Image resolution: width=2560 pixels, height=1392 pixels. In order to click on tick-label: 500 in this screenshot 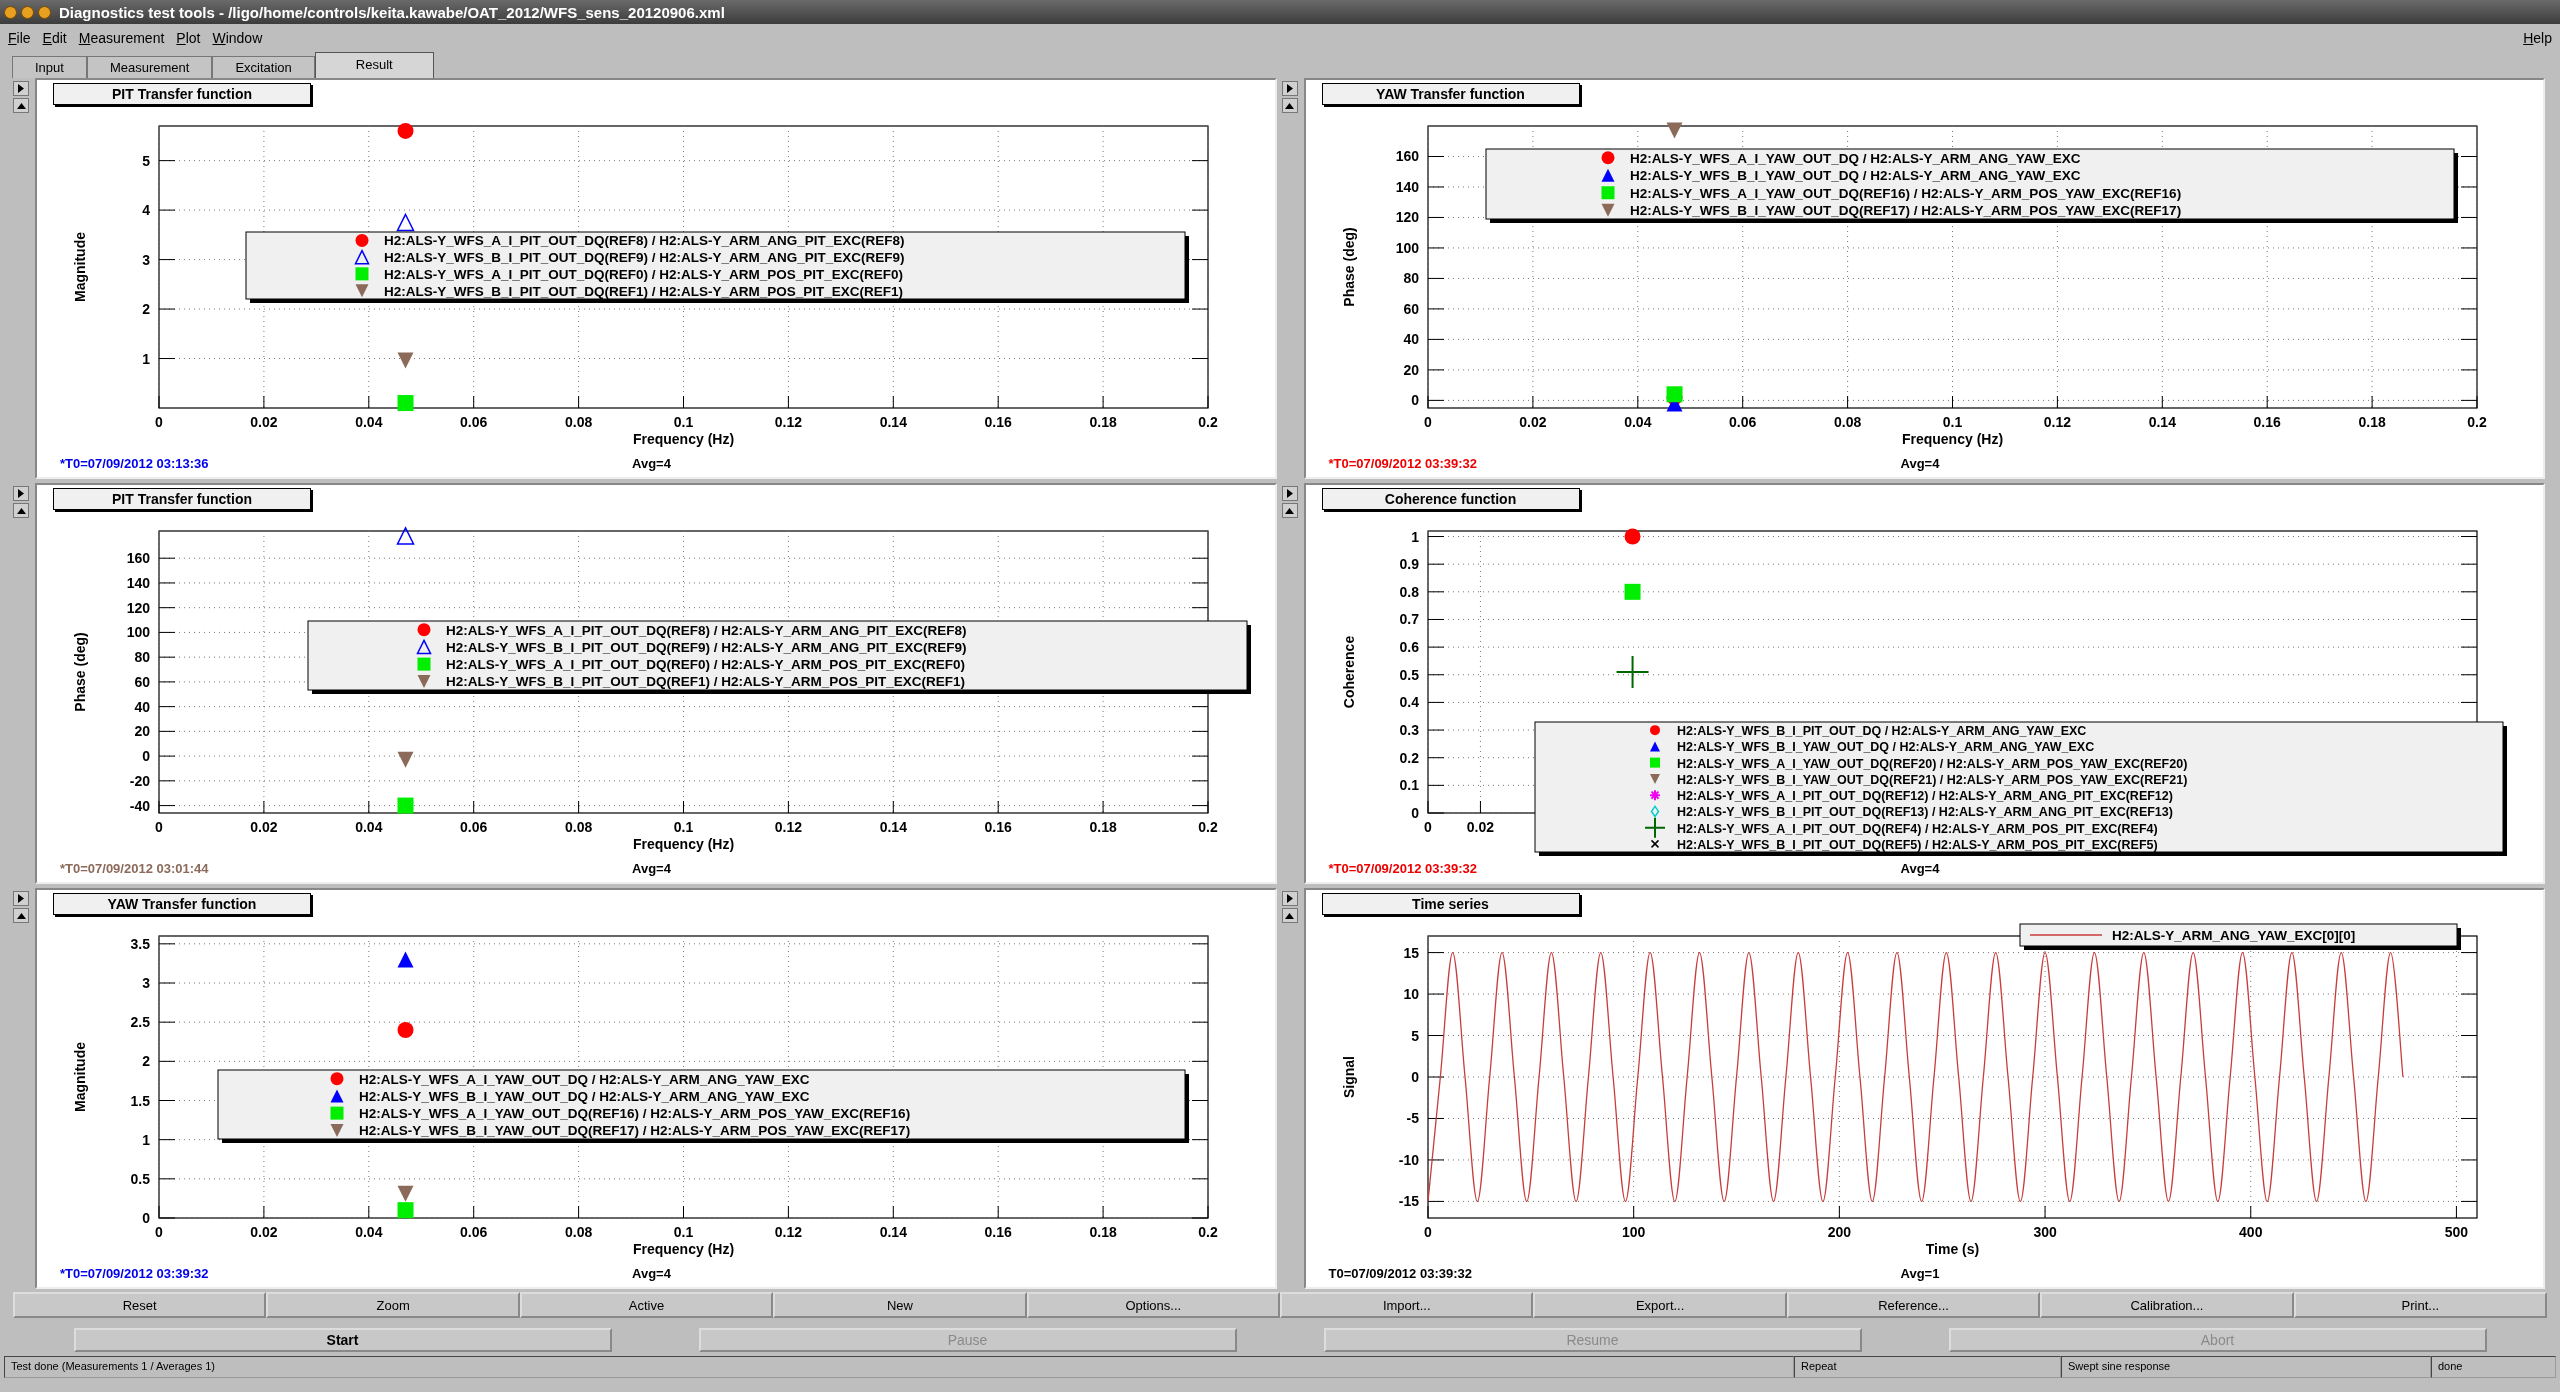, I will do `click(2456, 1232)`.